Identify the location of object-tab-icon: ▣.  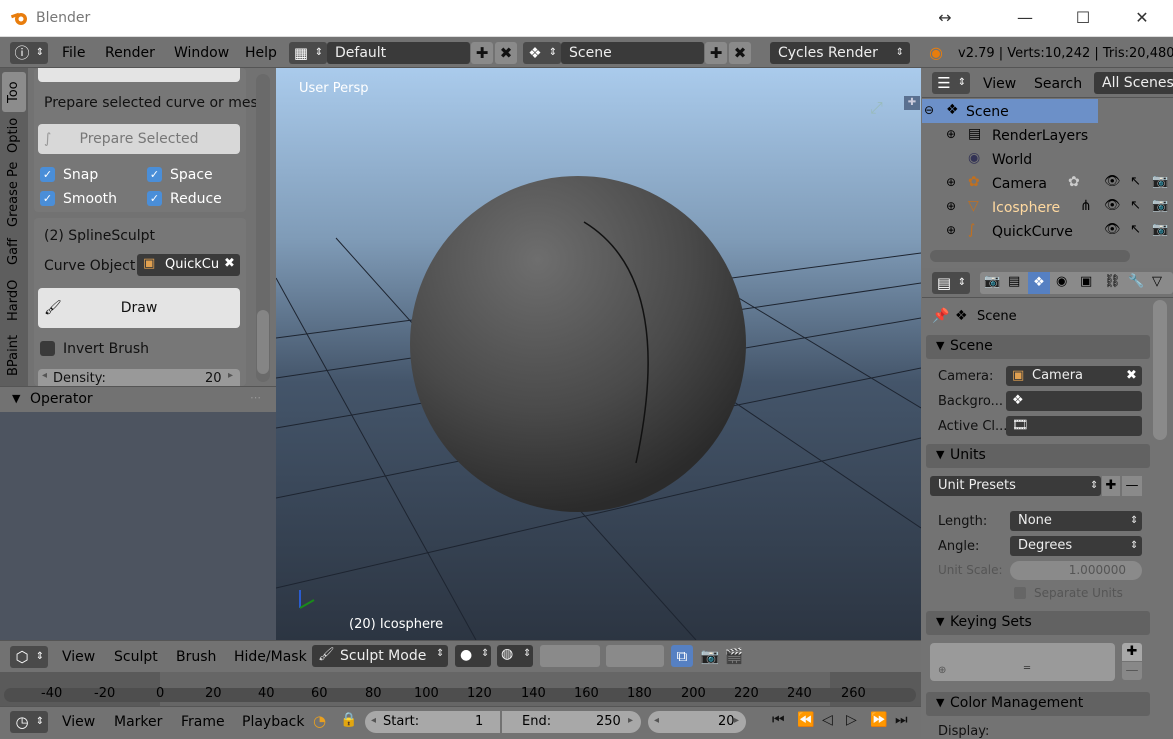
(1086, 281).